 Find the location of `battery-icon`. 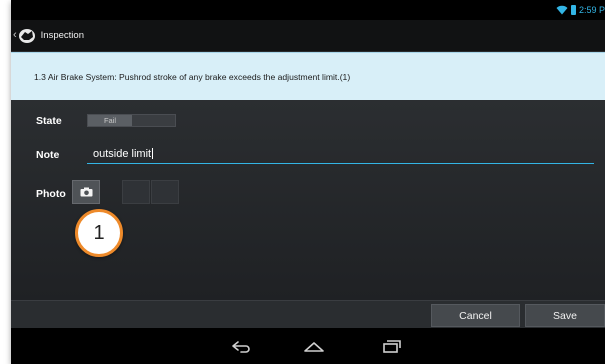

battery-icon is located at coordinates (573, 10).